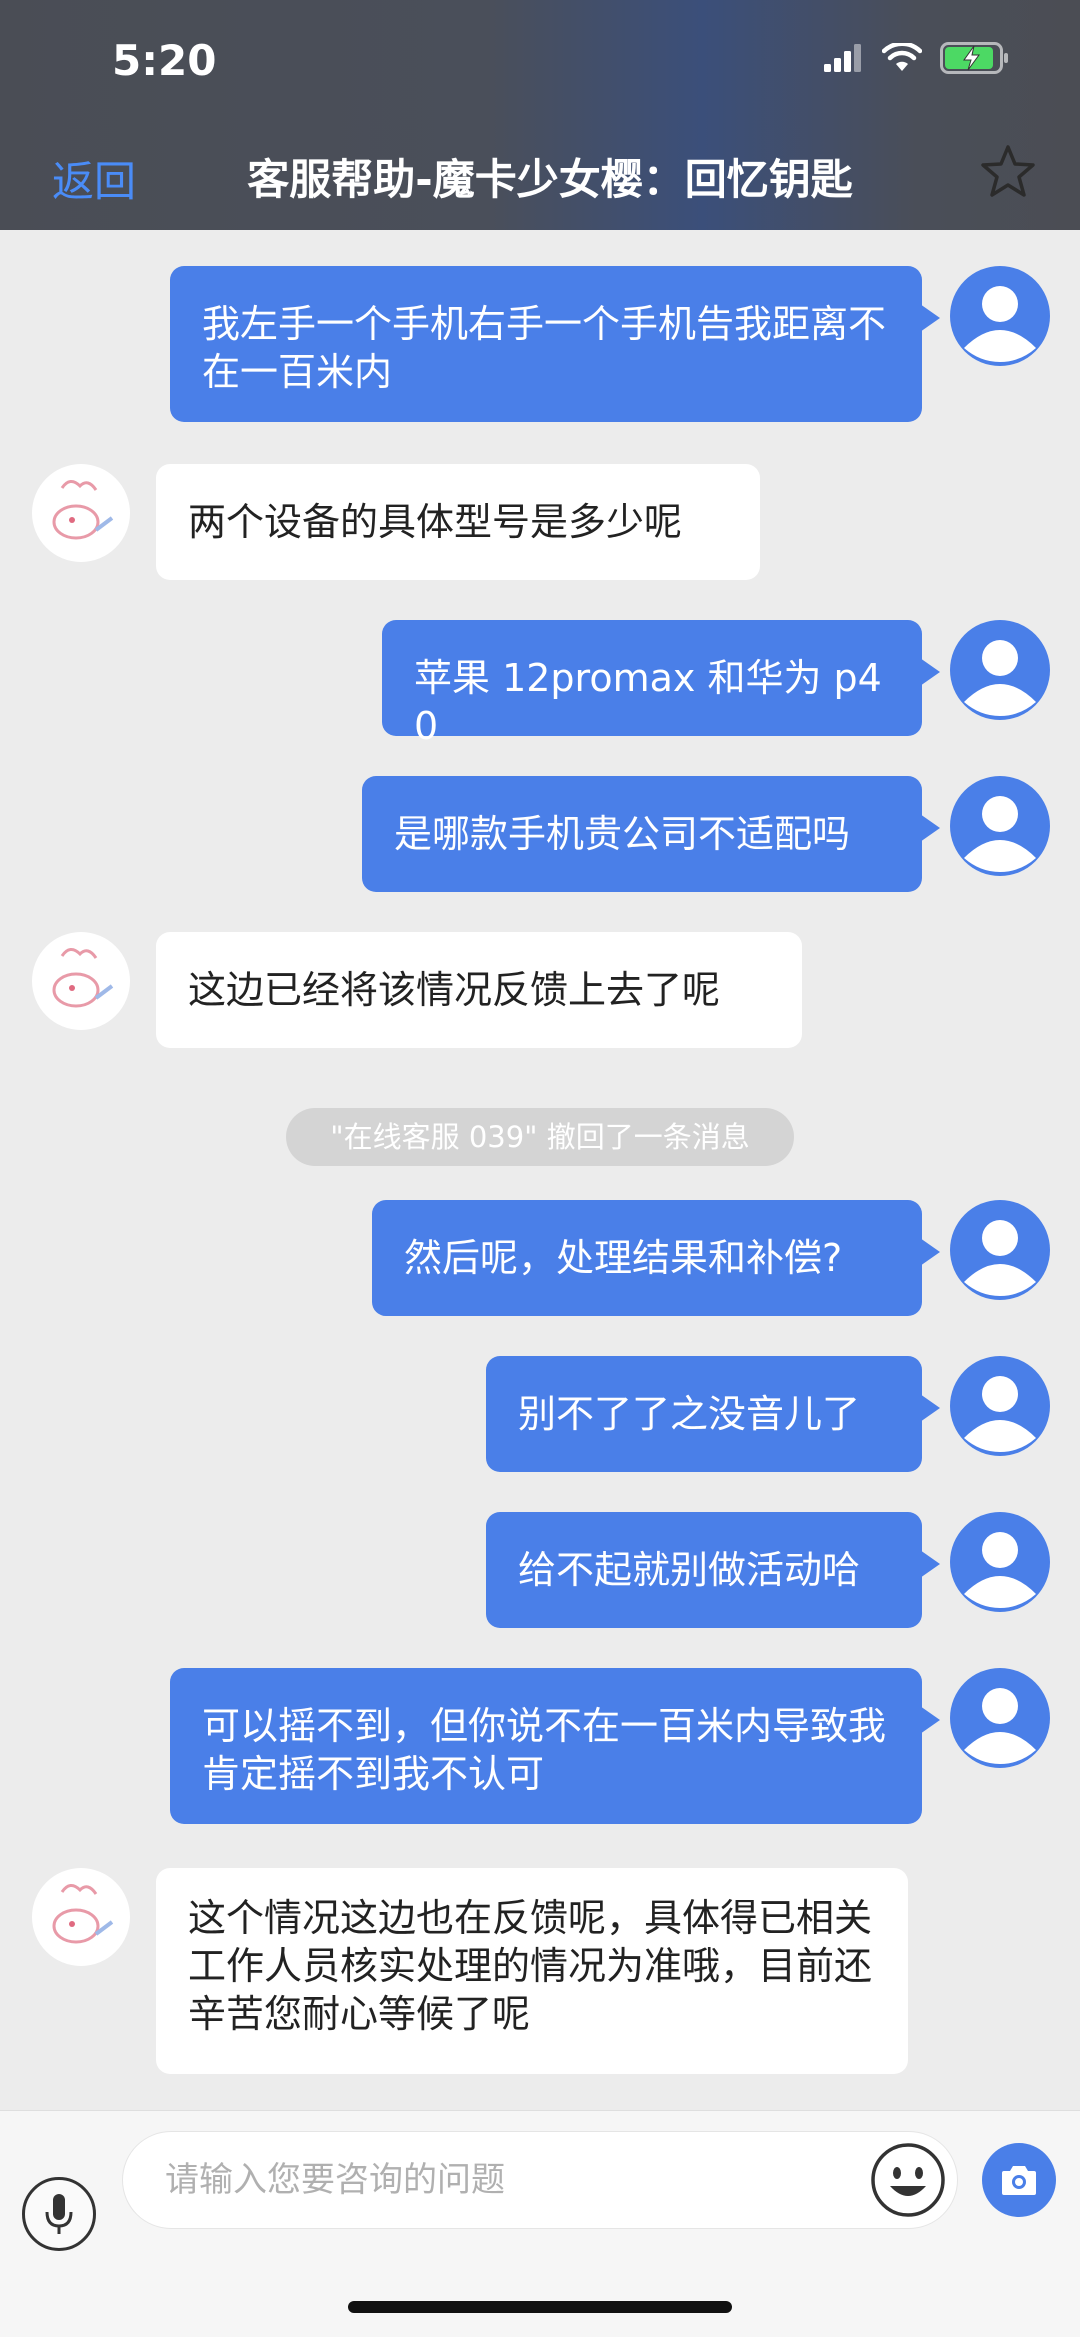 This screenshot has height=2337, width=1080. I want to click on camera-icon, so click(1019, 2180).